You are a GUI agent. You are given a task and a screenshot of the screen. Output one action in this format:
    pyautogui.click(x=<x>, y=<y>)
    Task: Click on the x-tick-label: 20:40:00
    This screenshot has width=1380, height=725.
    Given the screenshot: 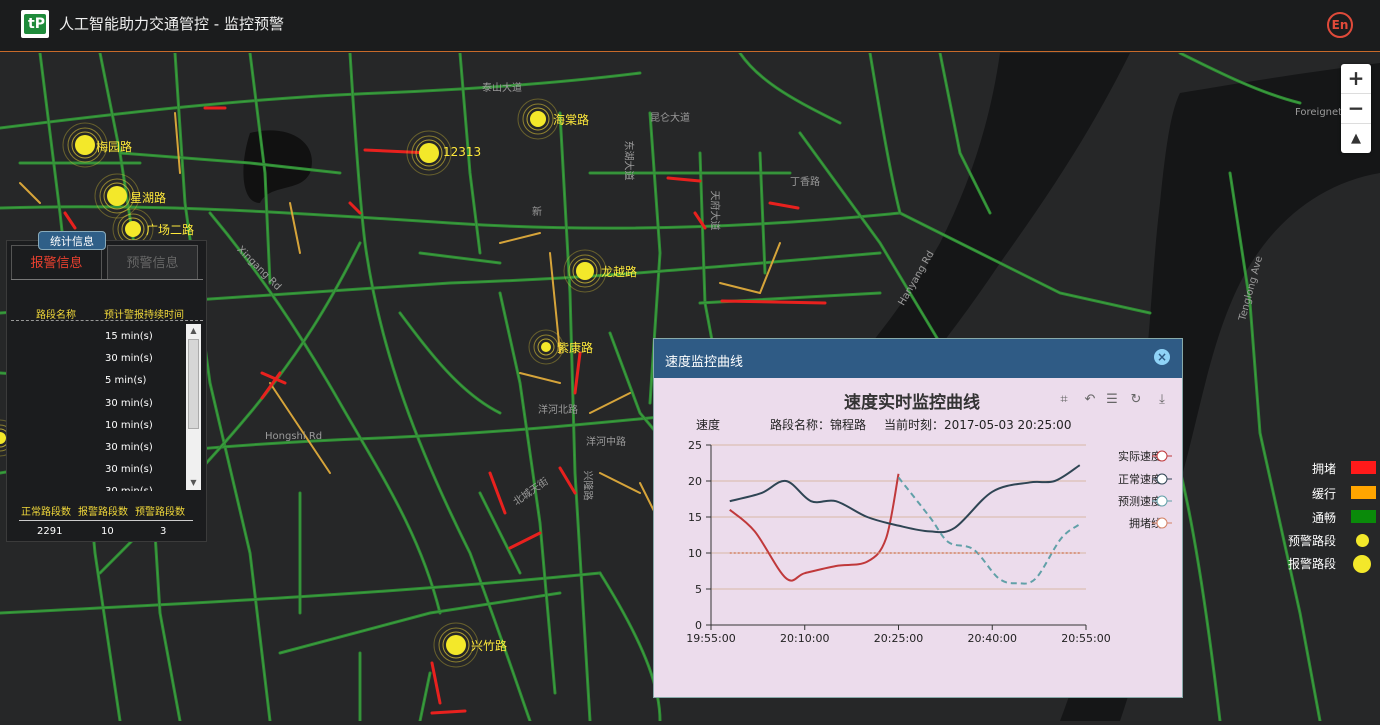 What is the action you would take?
    pyautogui.click(x=992, y=638)
    